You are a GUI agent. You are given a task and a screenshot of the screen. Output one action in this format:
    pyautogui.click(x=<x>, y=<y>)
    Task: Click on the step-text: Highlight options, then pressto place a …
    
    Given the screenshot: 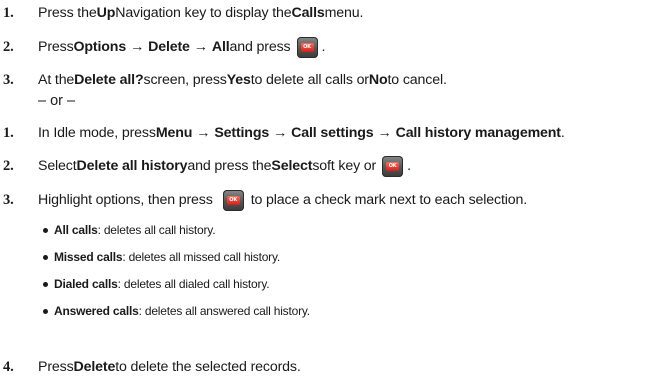 What is the action you would take?
    pyautogui.click(x=282, y=200)
    